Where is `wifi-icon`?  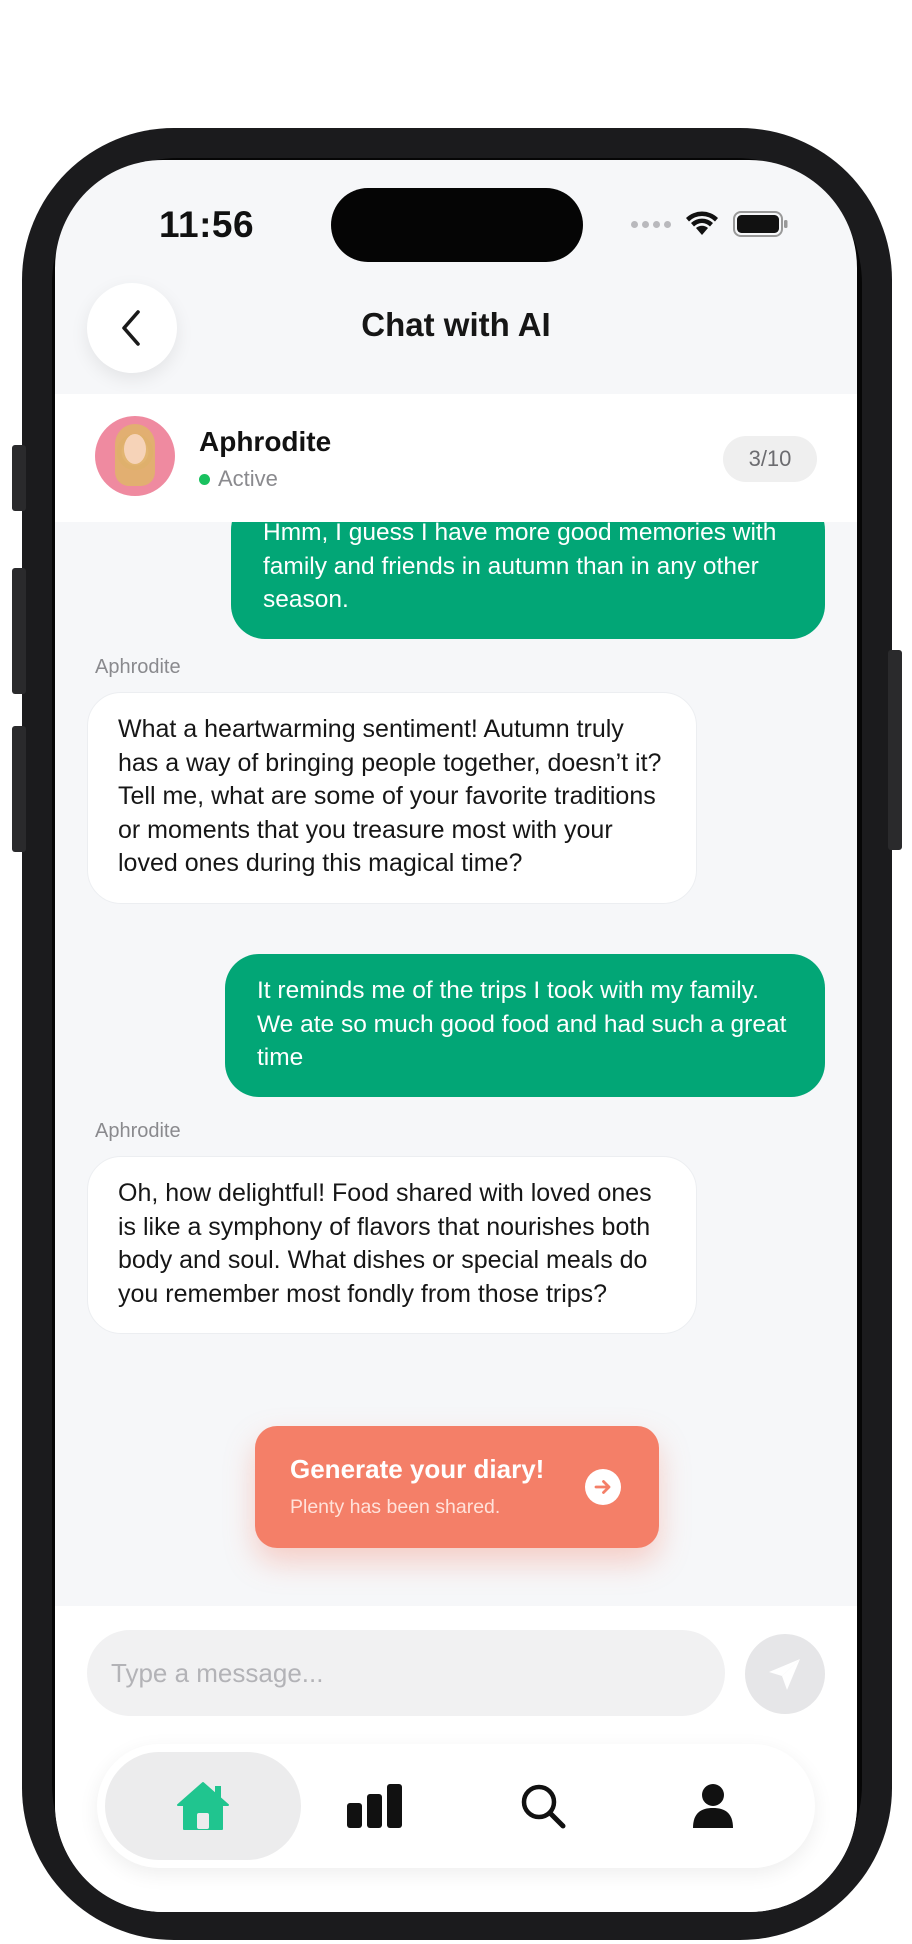 wifi-icon is located at coordinates (702, 223).